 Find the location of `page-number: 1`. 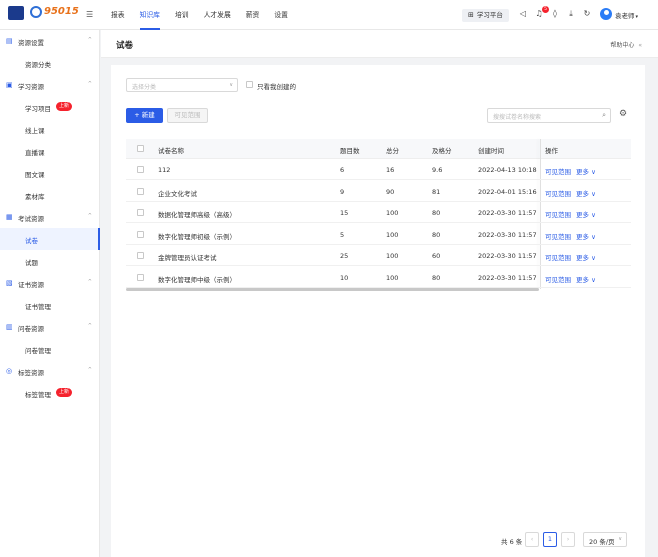

page-number: 1 is located at coordinates (550, 539).